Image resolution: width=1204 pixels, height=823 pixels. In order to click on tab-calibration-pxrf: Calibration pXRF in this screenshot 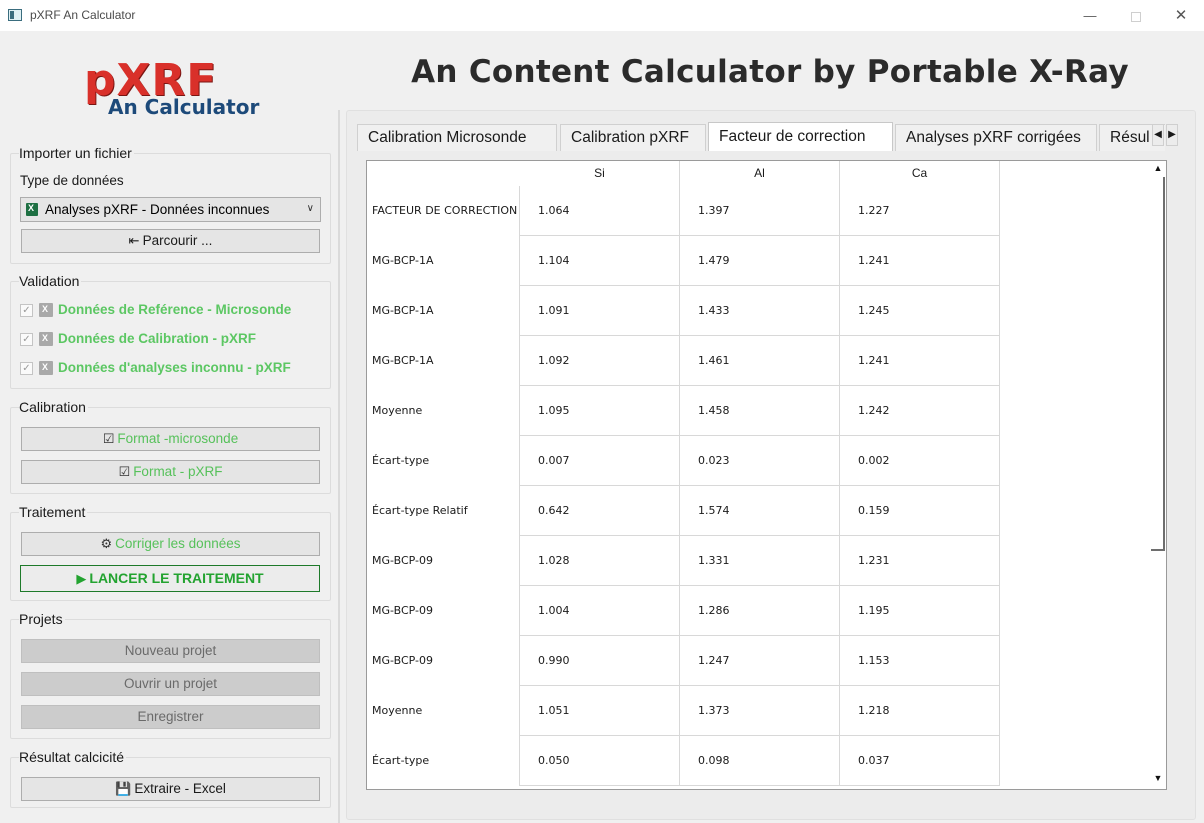, I will do `click(633, 137)`.